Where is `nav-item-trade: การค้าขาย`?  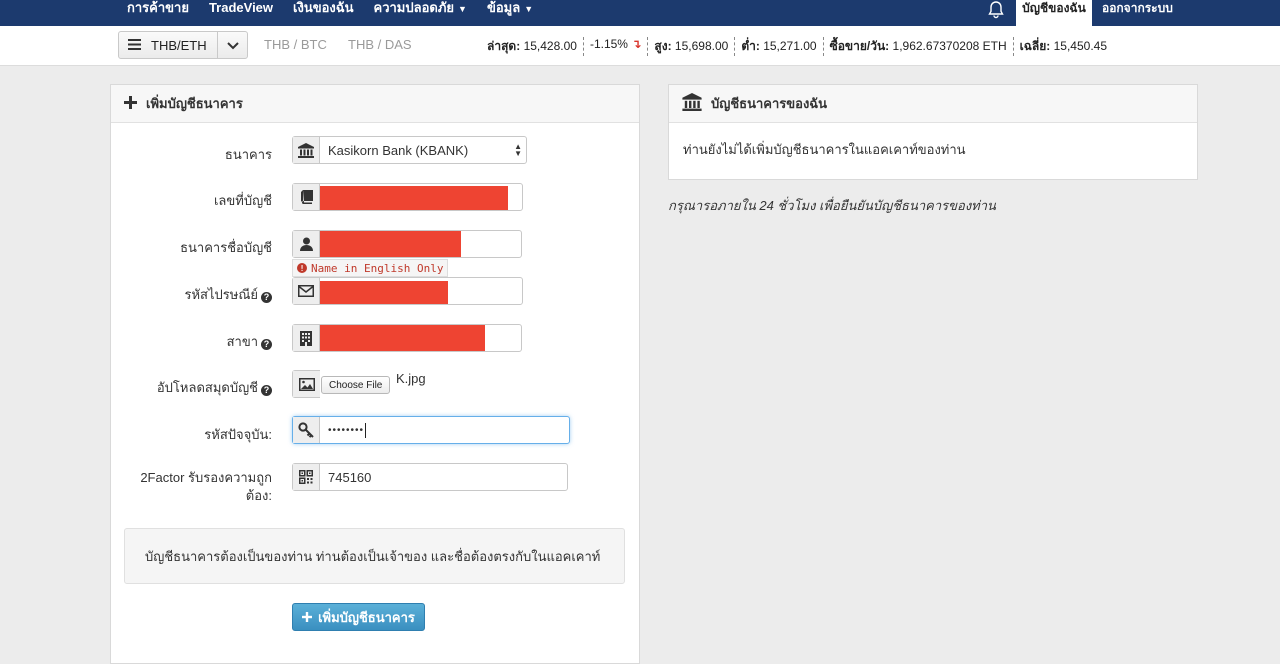
nav-item-trade: การค้าขาย is located at coordinates (158, 13).